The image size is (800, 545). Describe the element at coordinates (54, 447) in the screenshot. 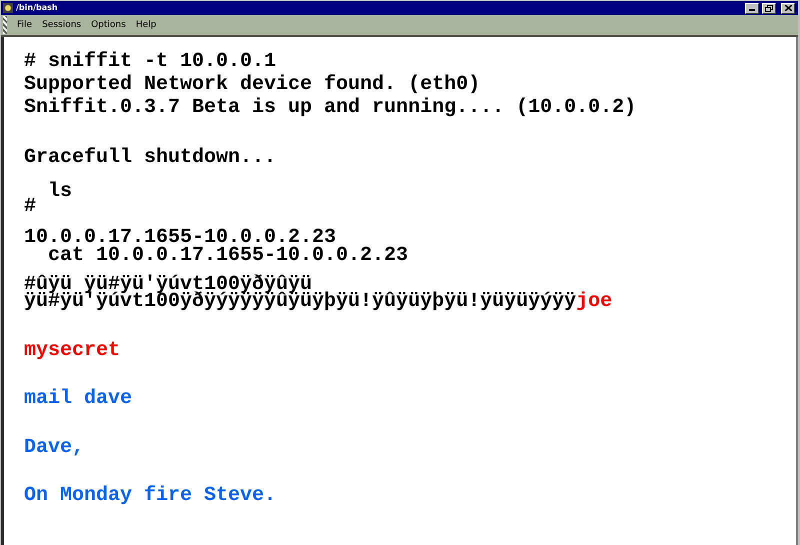

I see `terminal-text: Dave,` at that location.